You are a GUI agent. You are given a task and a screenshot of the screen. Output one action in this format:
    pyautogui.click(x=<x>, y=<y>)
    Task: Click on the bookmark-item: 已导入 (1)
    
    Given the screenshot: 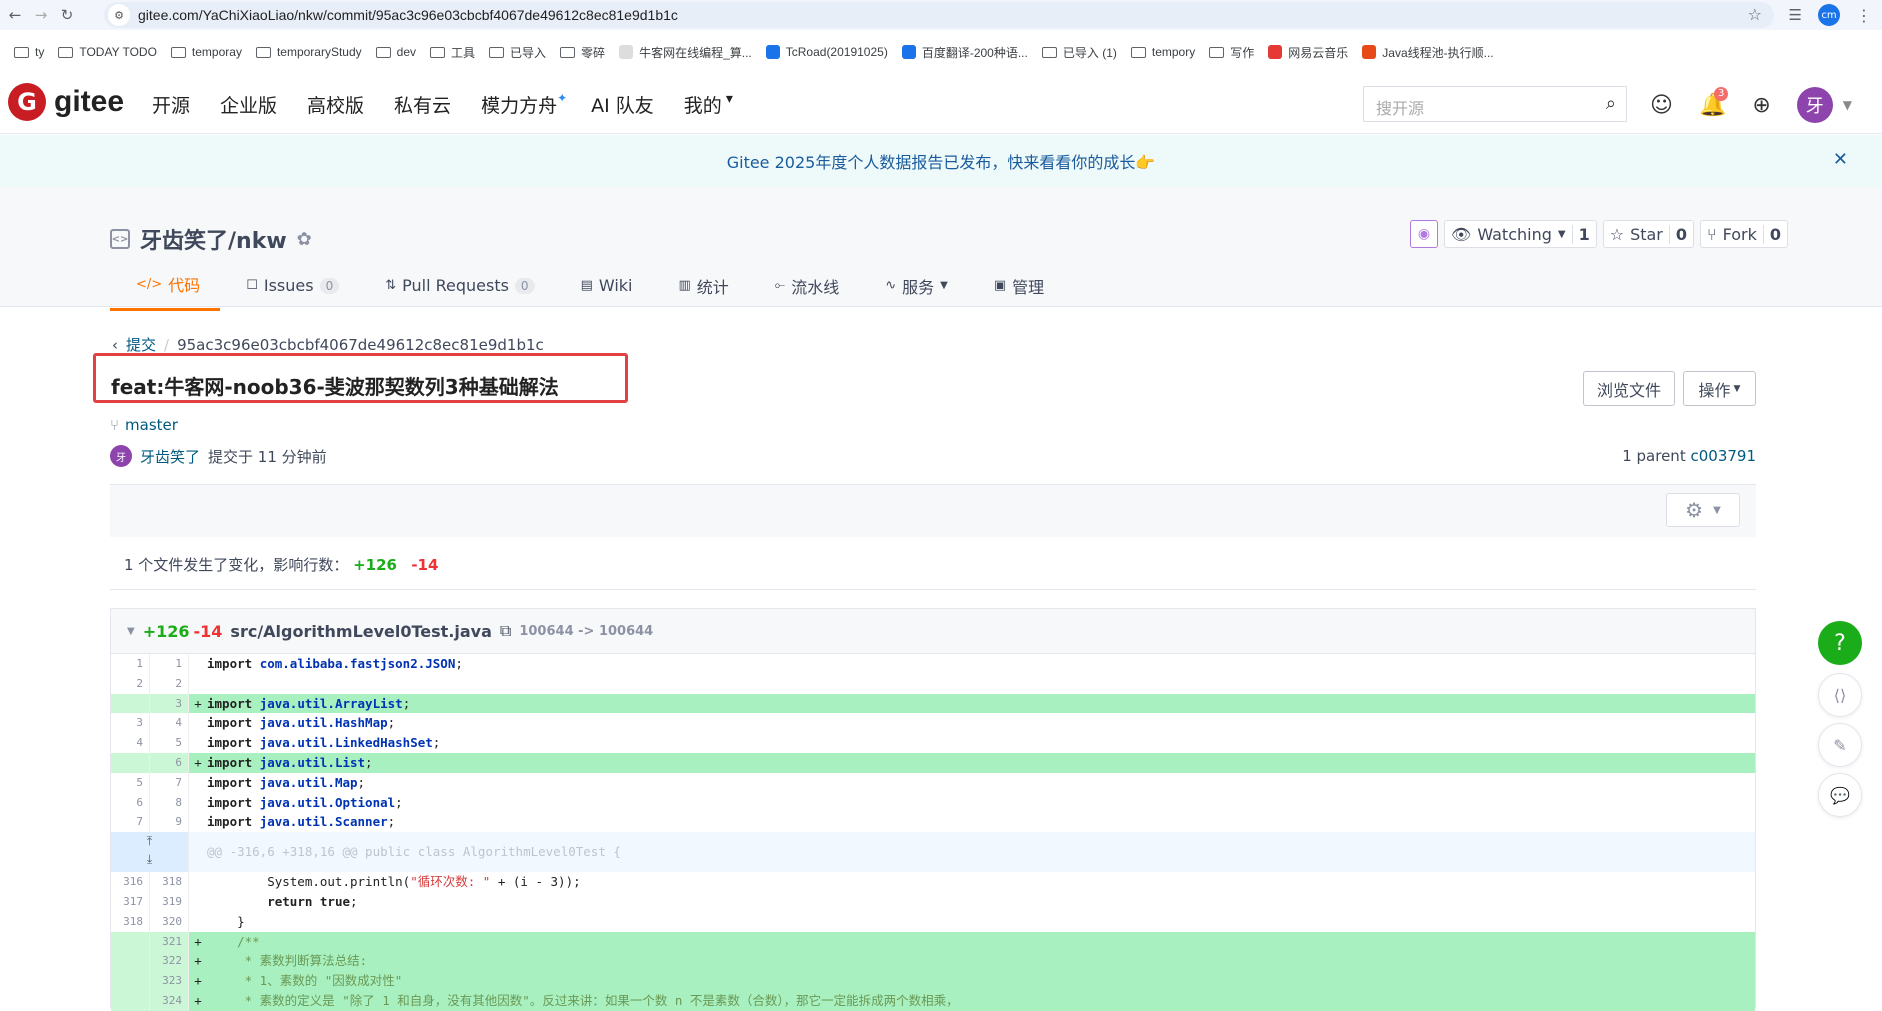 What is the action you would take?
    pyautogui.click(x=1079, y=52)
    